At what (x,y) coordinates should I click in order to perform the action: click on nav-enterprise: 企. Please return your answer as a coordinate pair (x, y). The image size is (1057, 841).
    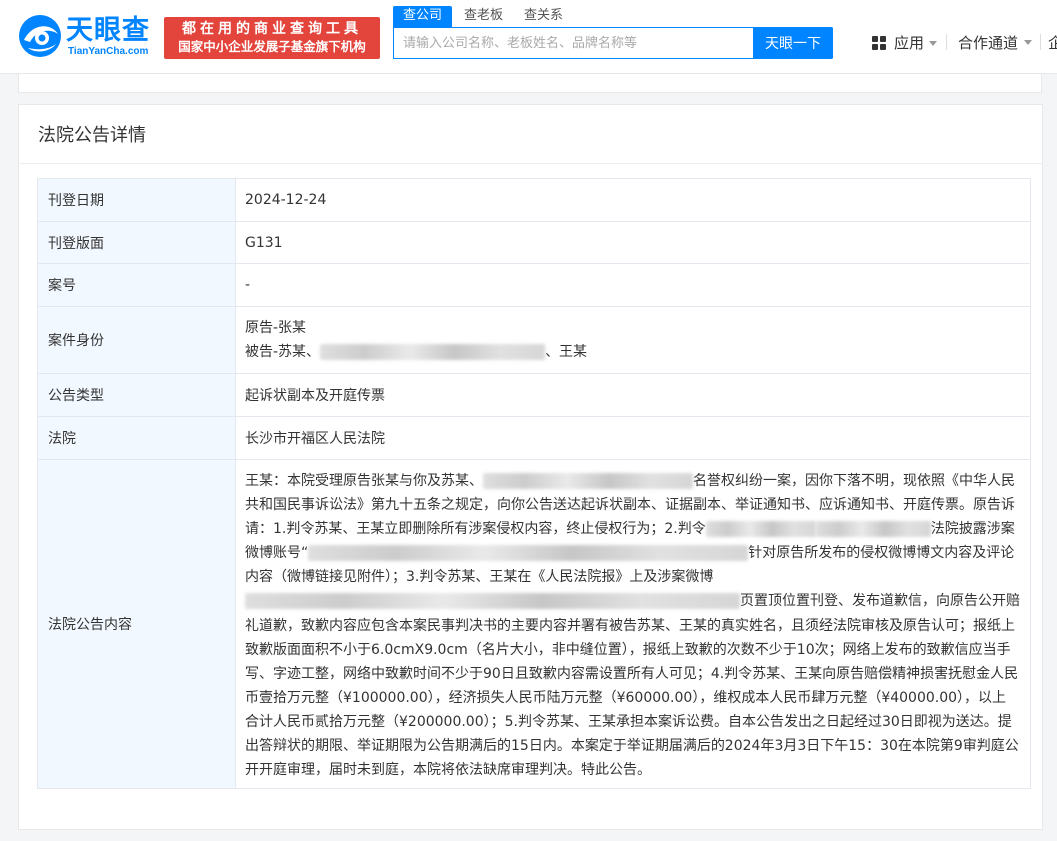
    Looking at the image, I should click on (1052, 43).